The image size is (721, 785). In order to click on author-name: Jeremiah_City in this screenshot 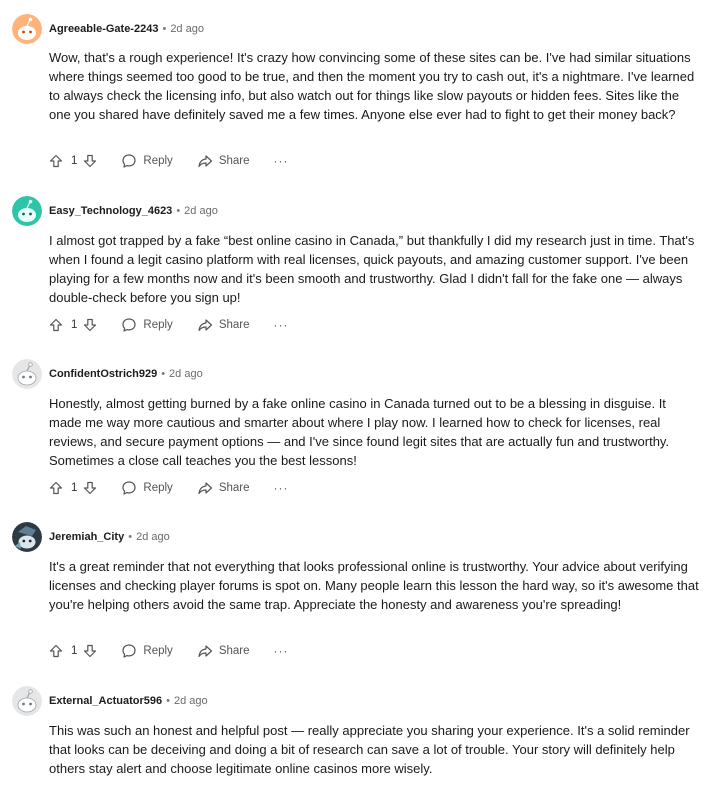, I will do `click(86, 537)`.